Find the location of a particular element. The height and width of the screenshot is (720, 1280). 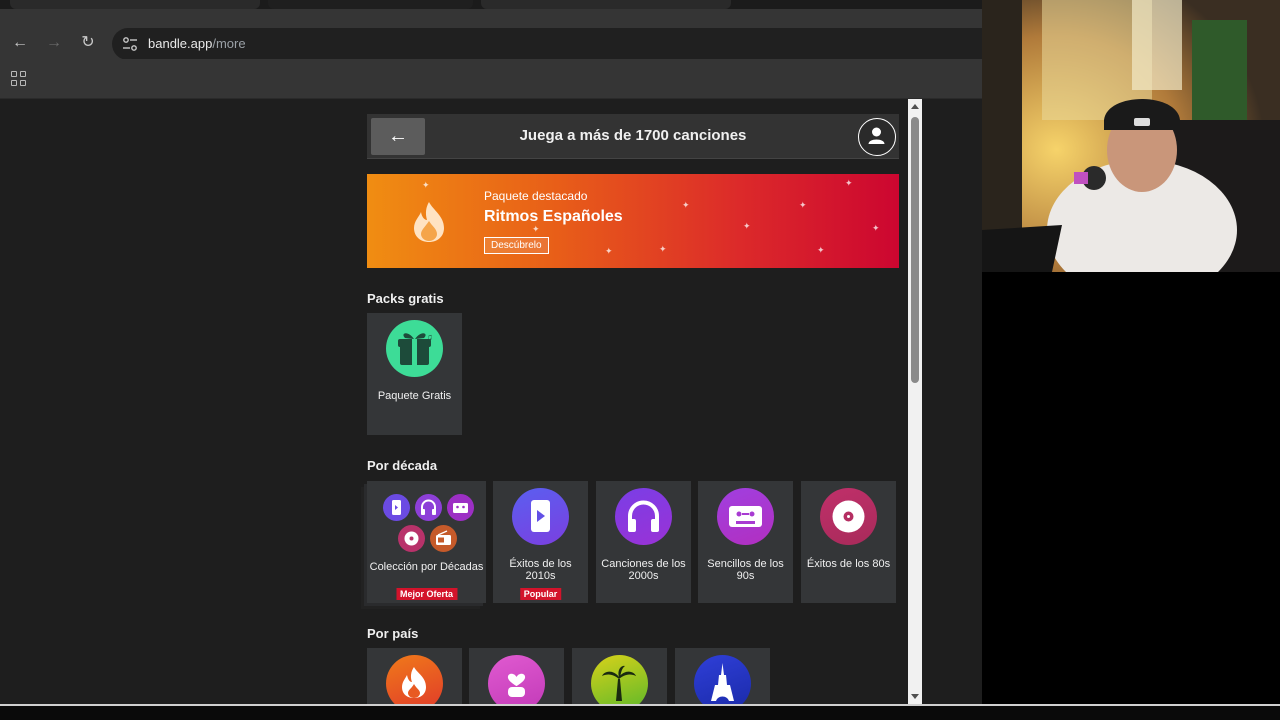

status-badge: Mejor Oferta is located at coordinates (426, 594).